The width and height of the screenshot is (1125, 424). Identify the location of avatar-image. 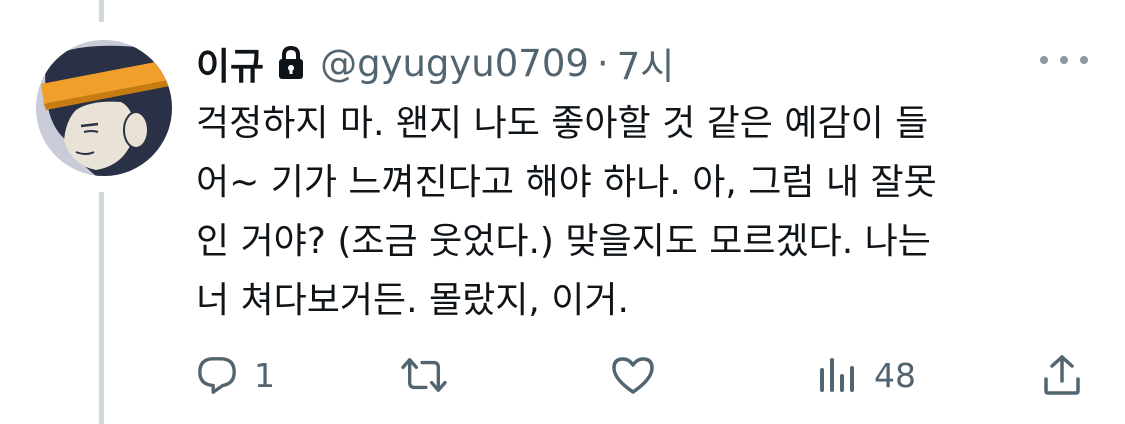
(104, 108).